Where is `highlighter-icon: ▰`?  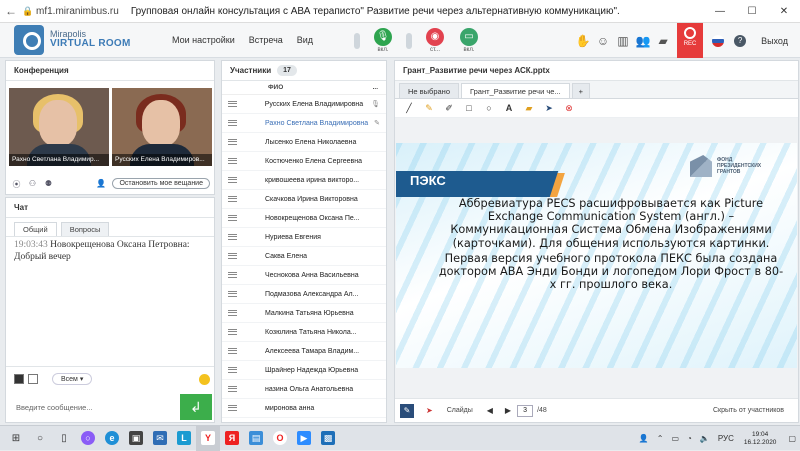 highlighter-icon: ▰ is located at coordinates (529, 108).